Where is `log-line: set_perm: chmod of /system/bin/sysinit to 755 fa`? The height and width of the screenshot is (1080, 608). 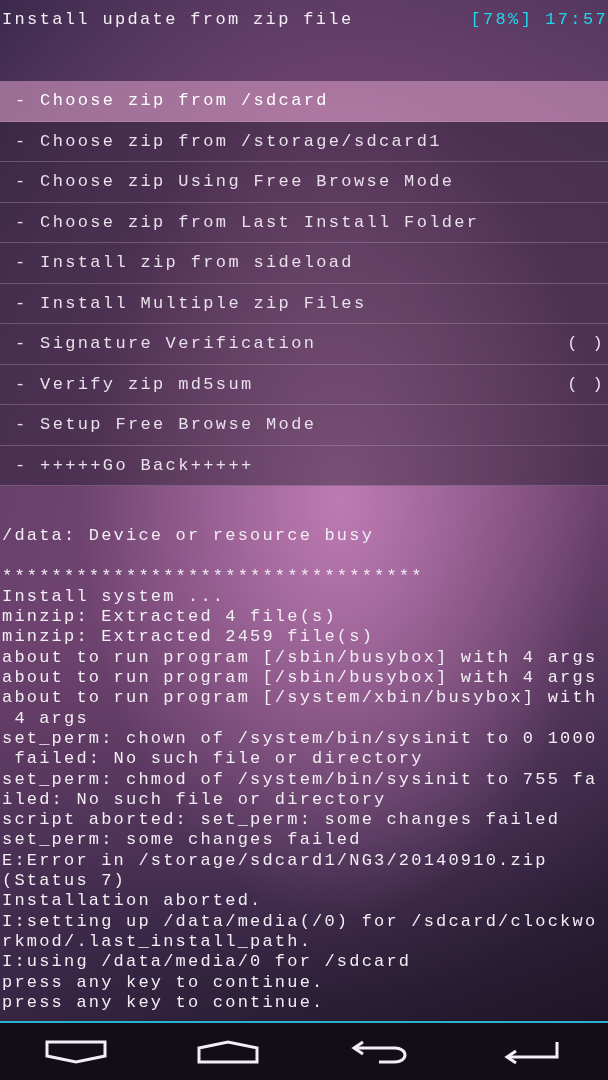
log-line: set_perm: chmod of /system/bin/sysinit to 755 fa is located at coordinates (300, 779).